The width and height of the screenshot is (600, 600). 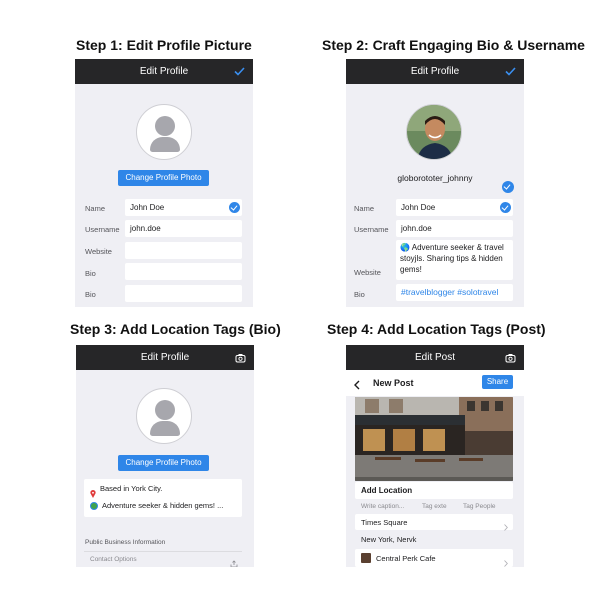 What do you see at coordinates (131, 488) in the screenshot?
I see `location-line: Based in York City.` at bounding box center [131, 488].